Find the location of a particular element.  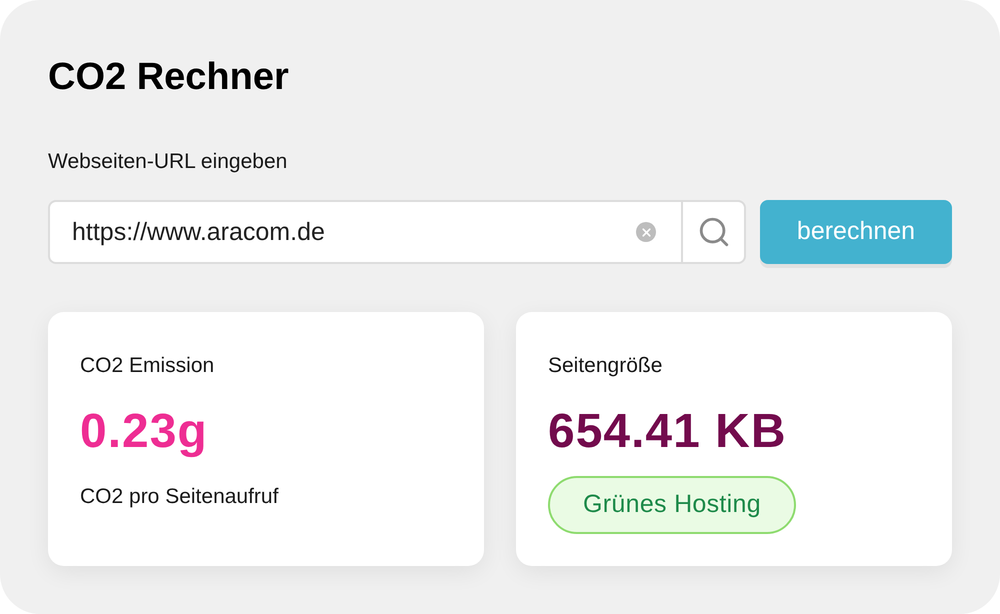

hosting-badge: Grünes Hosting is located at coordinates (672, 505).